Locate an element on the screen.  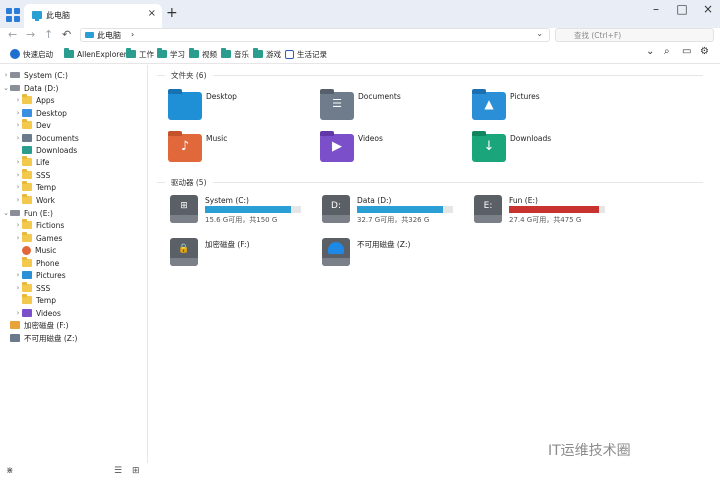
tree-item-games: › Games is located at coordinates (38, 238).